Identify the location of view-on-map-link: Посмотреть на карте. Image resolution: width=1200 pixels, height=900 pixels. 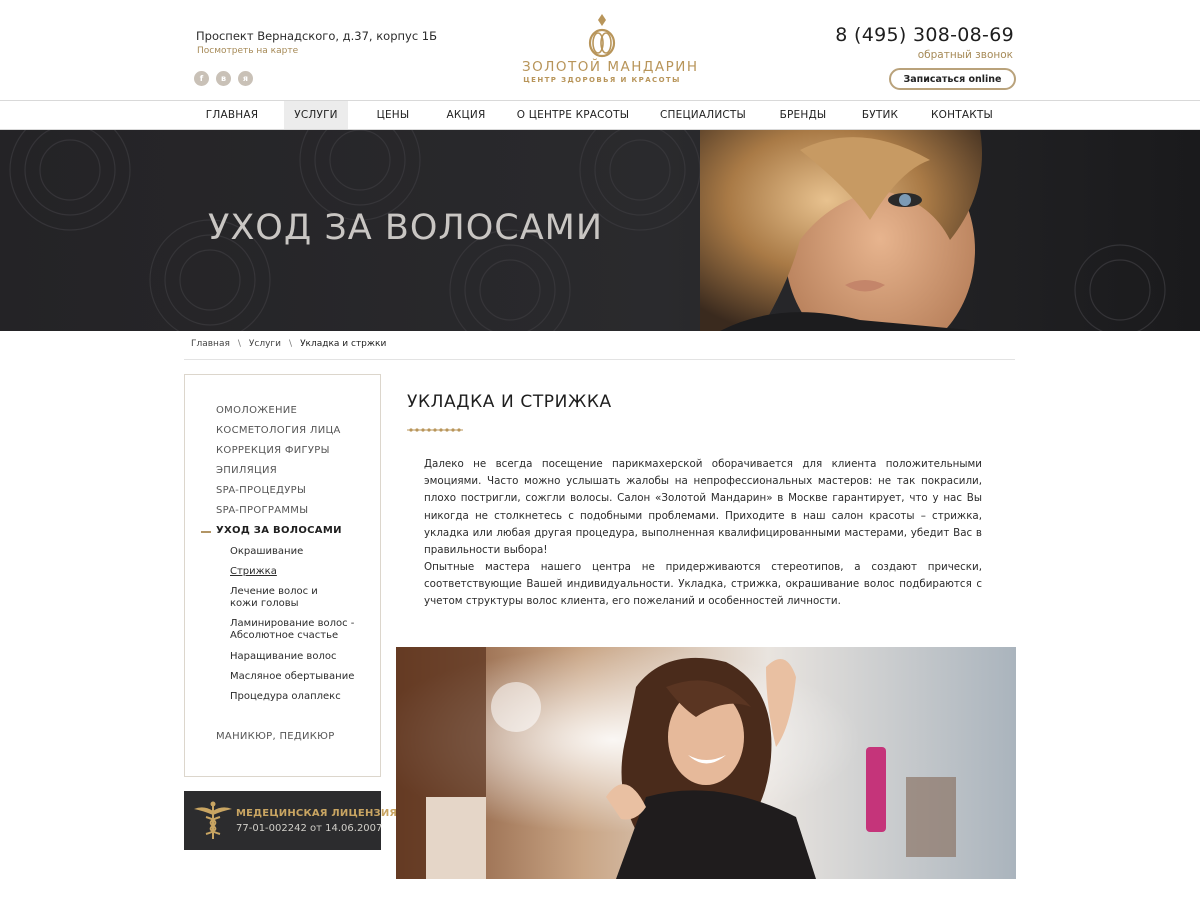
(247, 51).